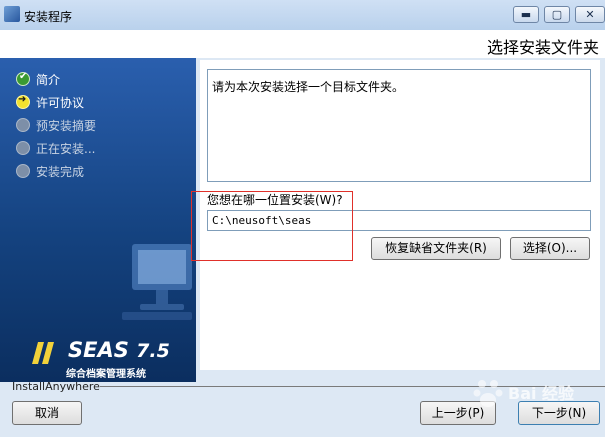 Image resolution: width=605 pixels, height=437 pixels. What do you see at coordinates (60, 172) in the screenshot?
I see `step-label: 安装完成` at bounding box center [60, 172].